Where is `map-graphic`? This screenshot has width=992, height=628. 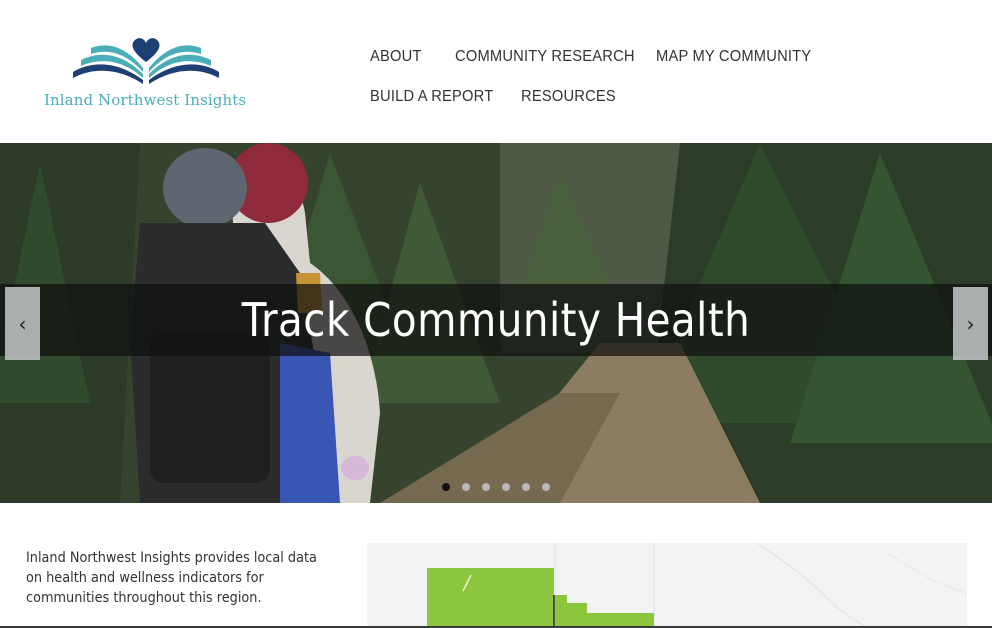 map-graphic is located at coordinates (667, 585).